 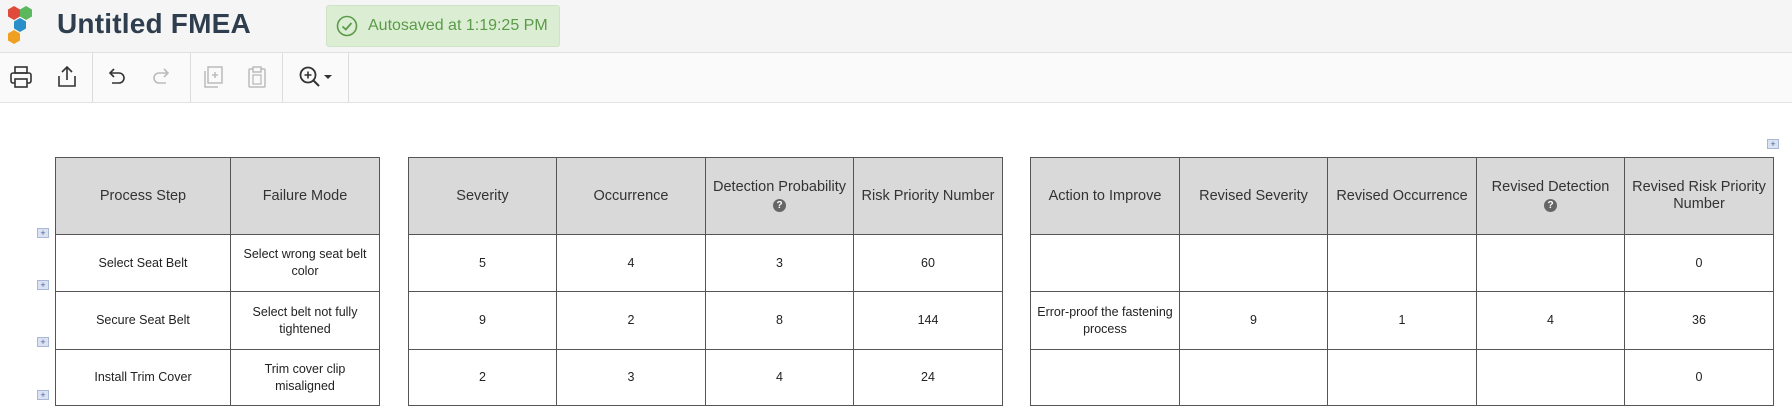 I want to click on zoom-icon, so click(x=309, y=76).